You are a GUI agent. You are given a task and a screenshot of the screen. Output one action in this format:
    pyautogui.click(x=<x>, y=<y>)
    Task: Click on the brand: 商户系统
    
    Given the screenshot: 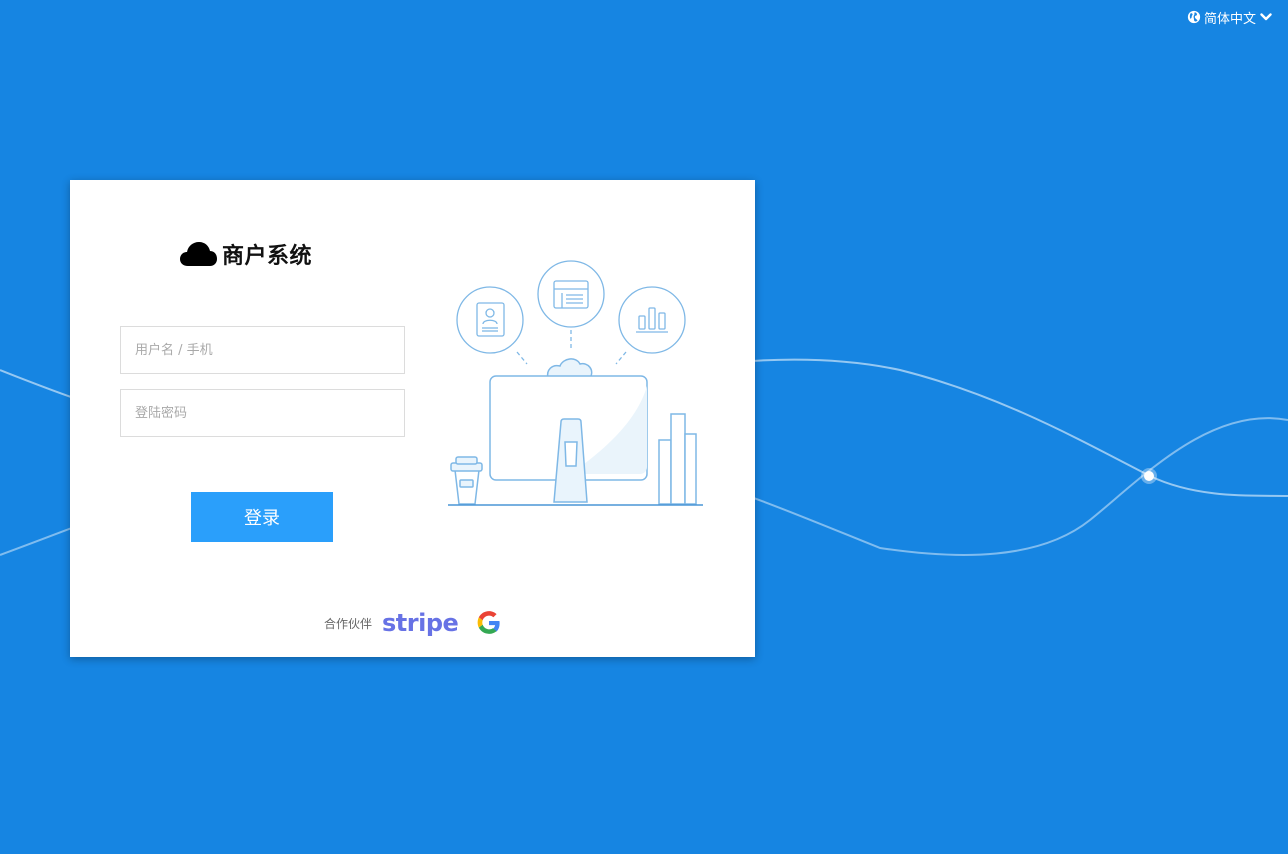 What is the action you would take?
    pyautogui.click(x=246, y=254)
    